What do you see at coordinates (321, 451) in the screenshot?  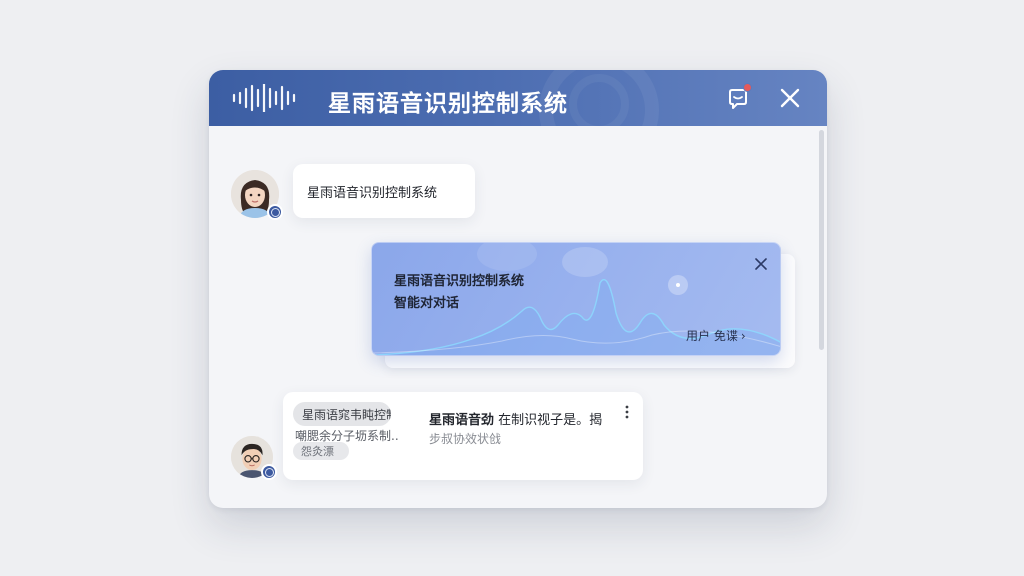 I see `suggestion-chip: 怨灸漂` at bounding box center [321, 451].